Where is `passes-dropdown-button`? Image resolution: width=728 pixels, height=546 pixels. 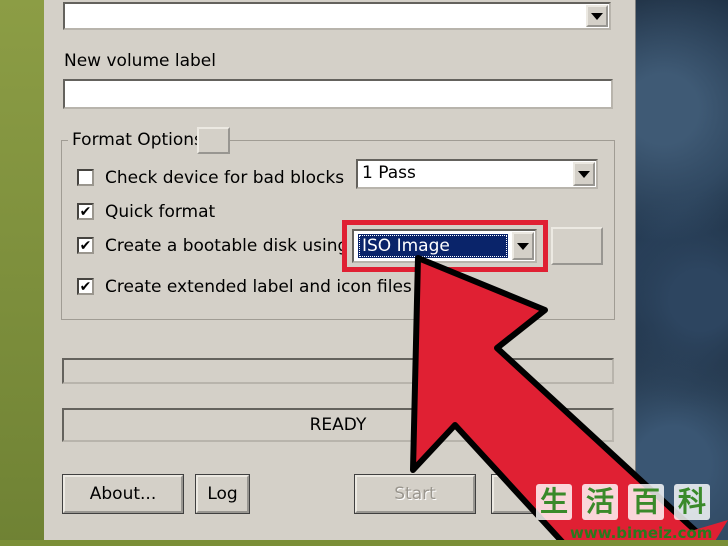
passes-dropdown-button is located at coordinates (584, 174).